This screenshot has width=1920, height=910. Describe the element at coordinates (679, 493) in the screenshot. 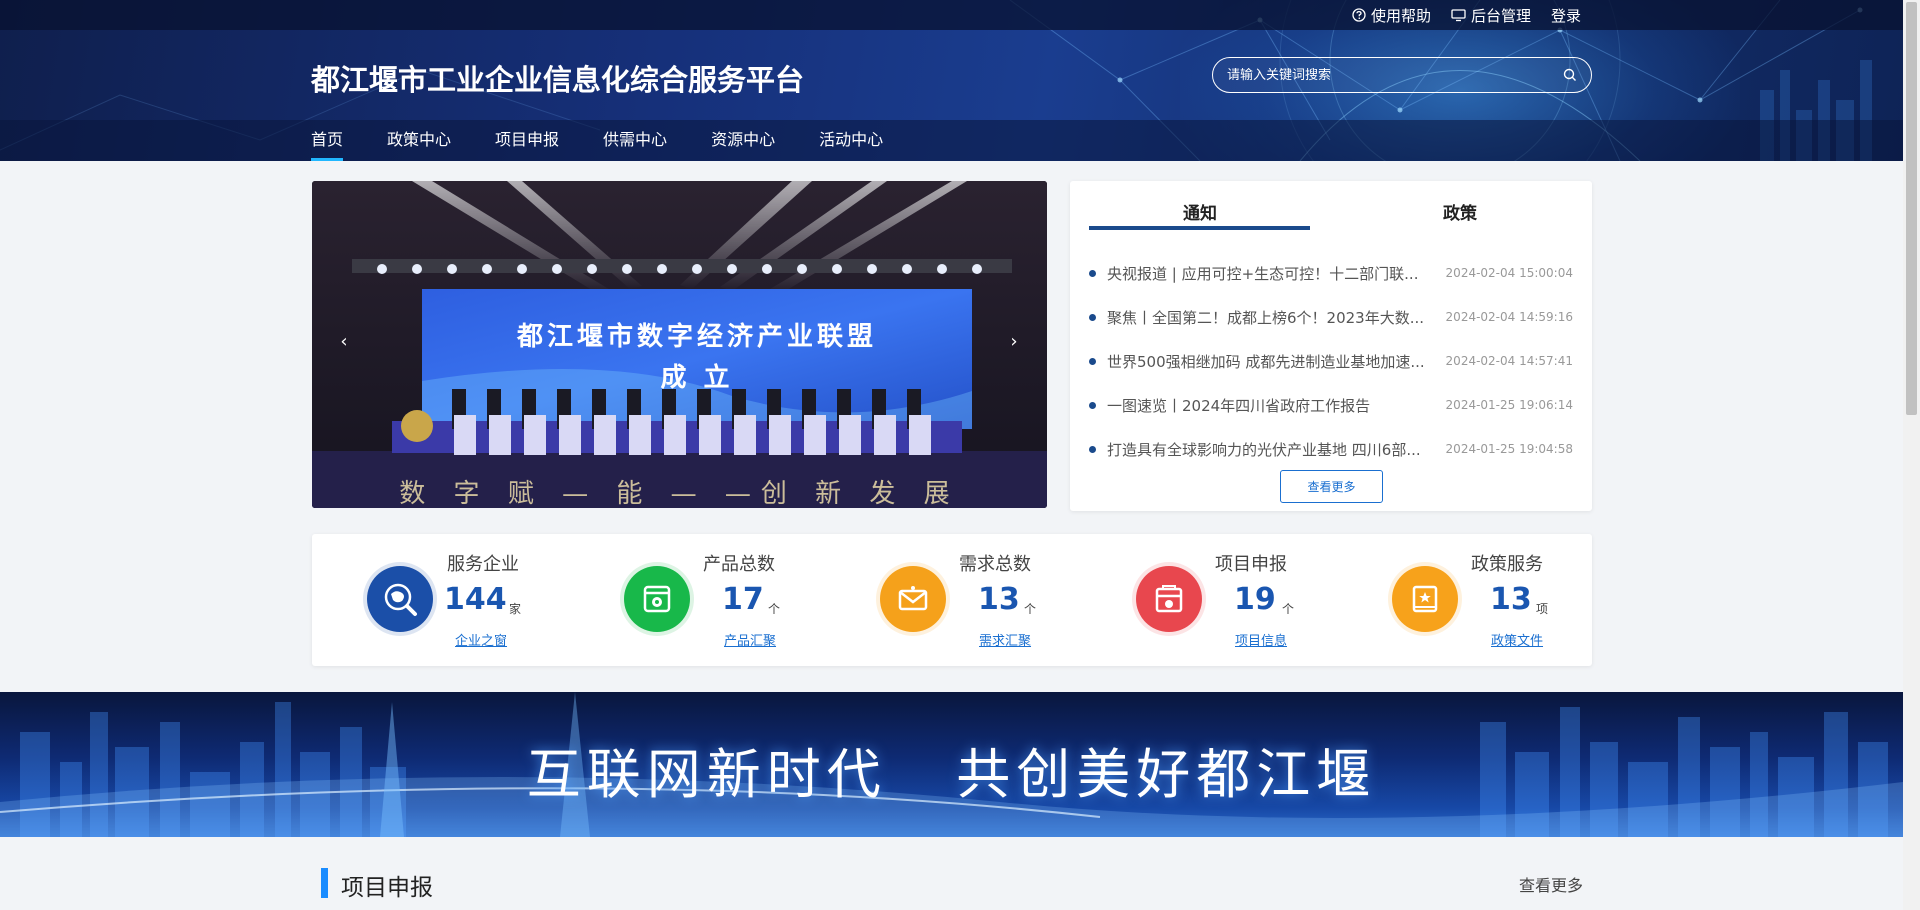

I see `carousel-stage-caption: 数 字 赋 — 能 — —创 新 发 展` at that location.